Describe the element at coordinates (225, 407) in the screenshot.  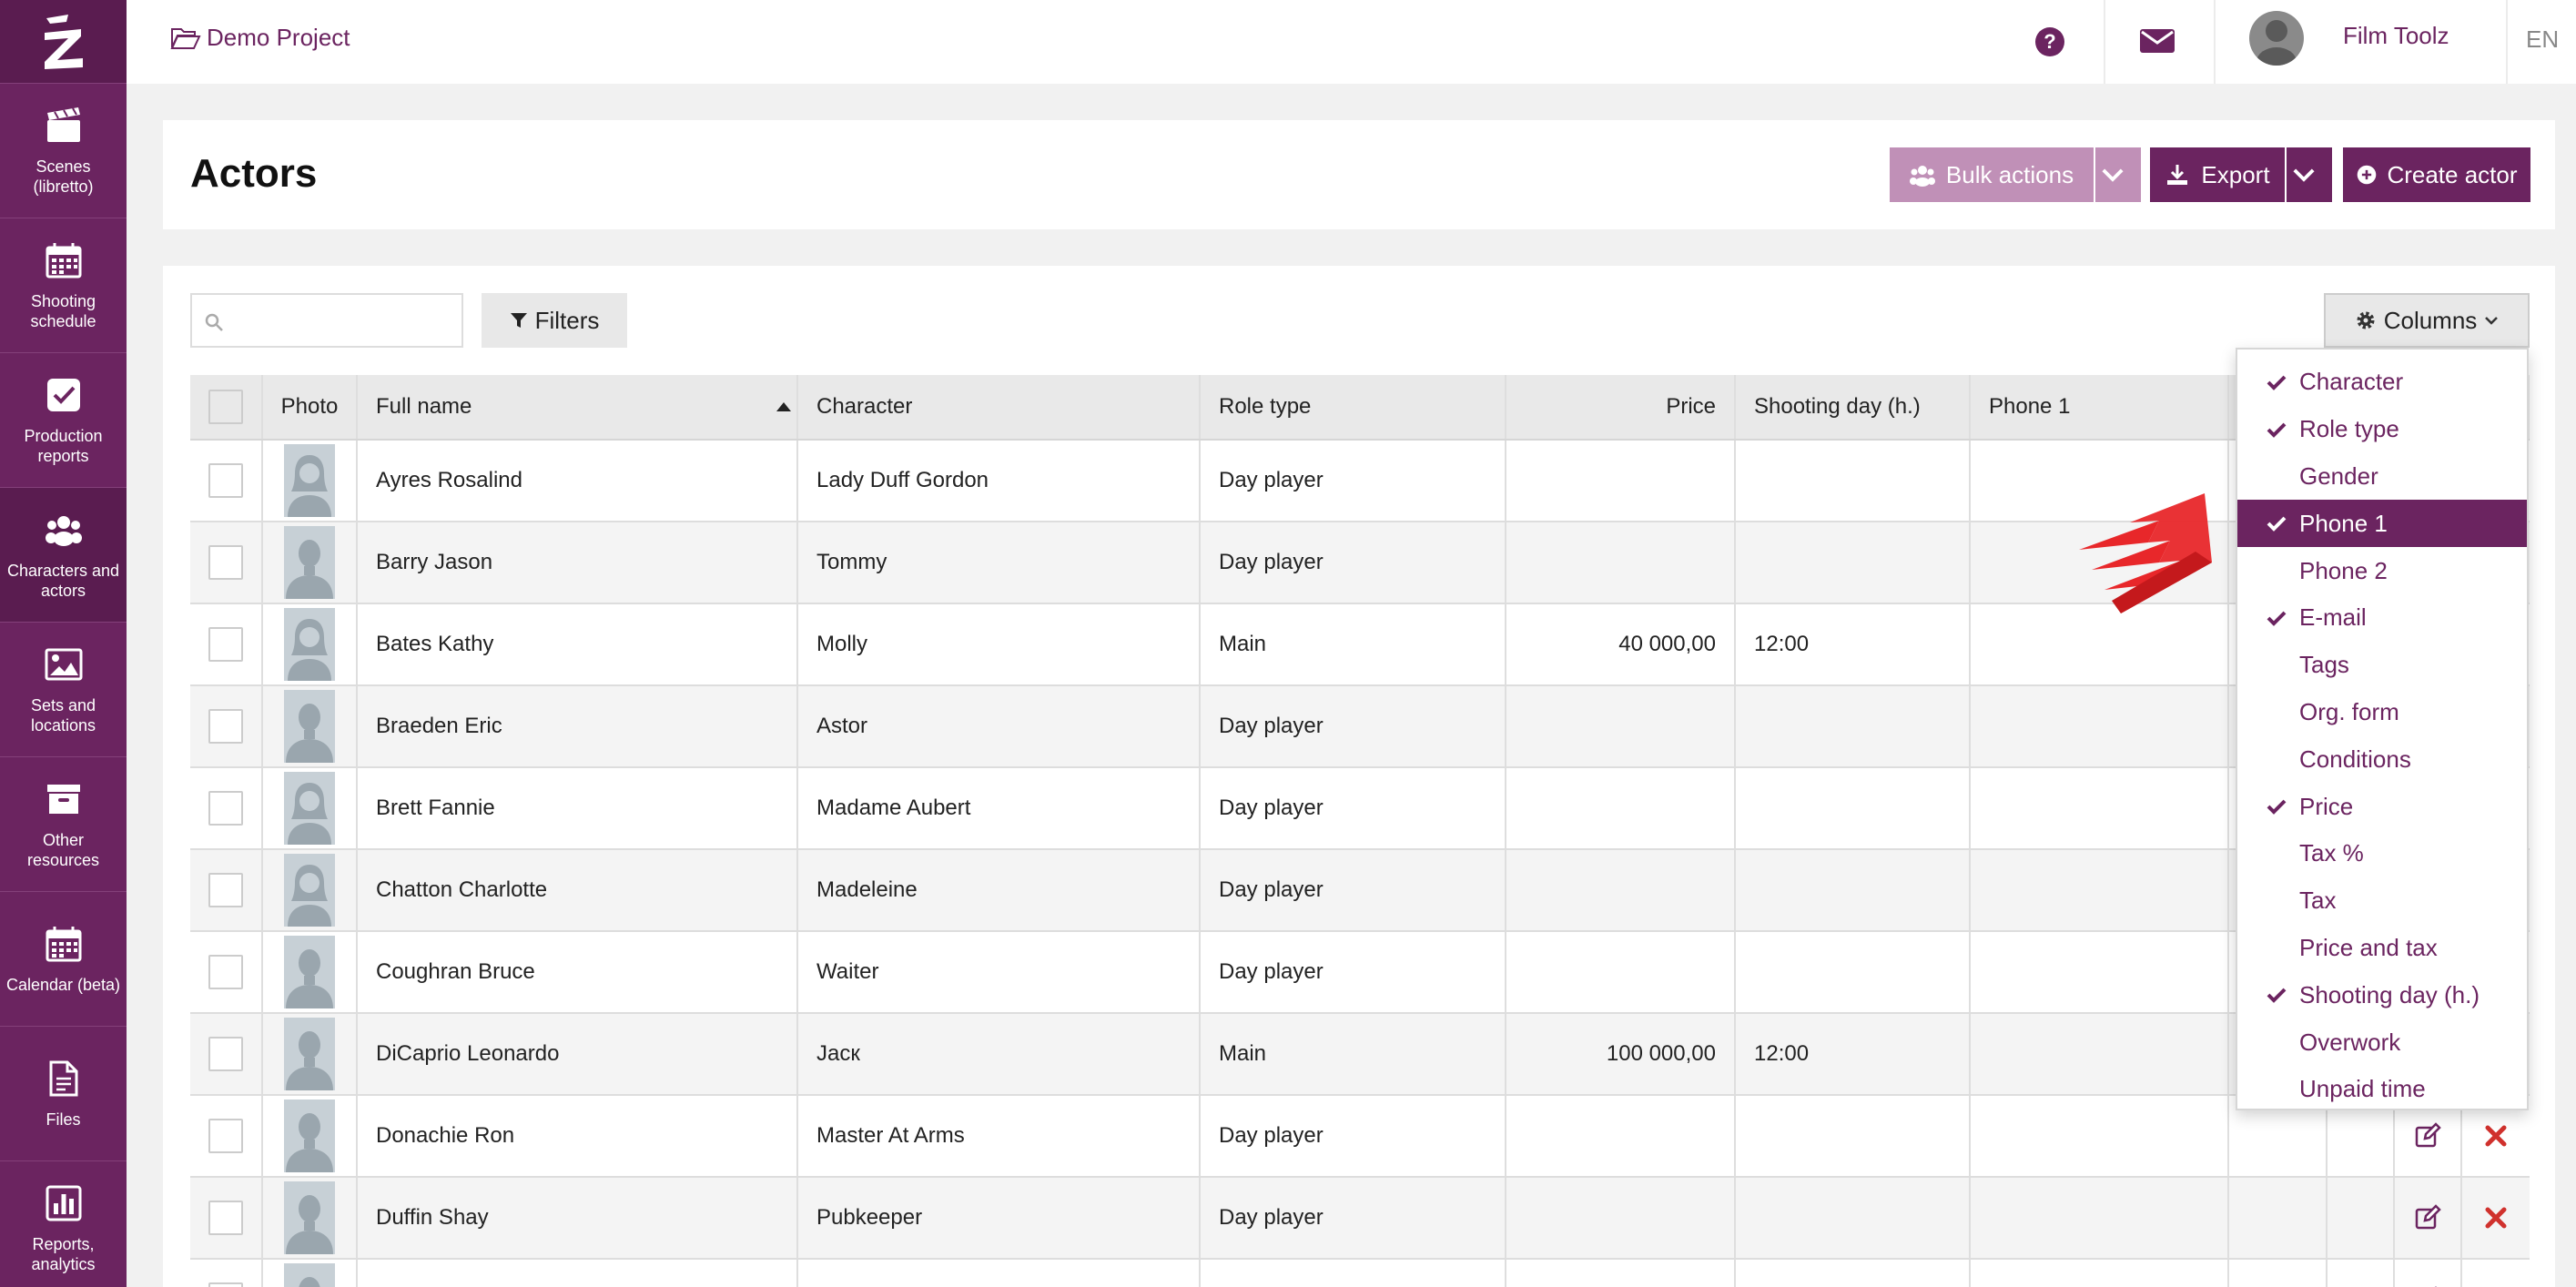
I see `select-all-checkbox` at that location.